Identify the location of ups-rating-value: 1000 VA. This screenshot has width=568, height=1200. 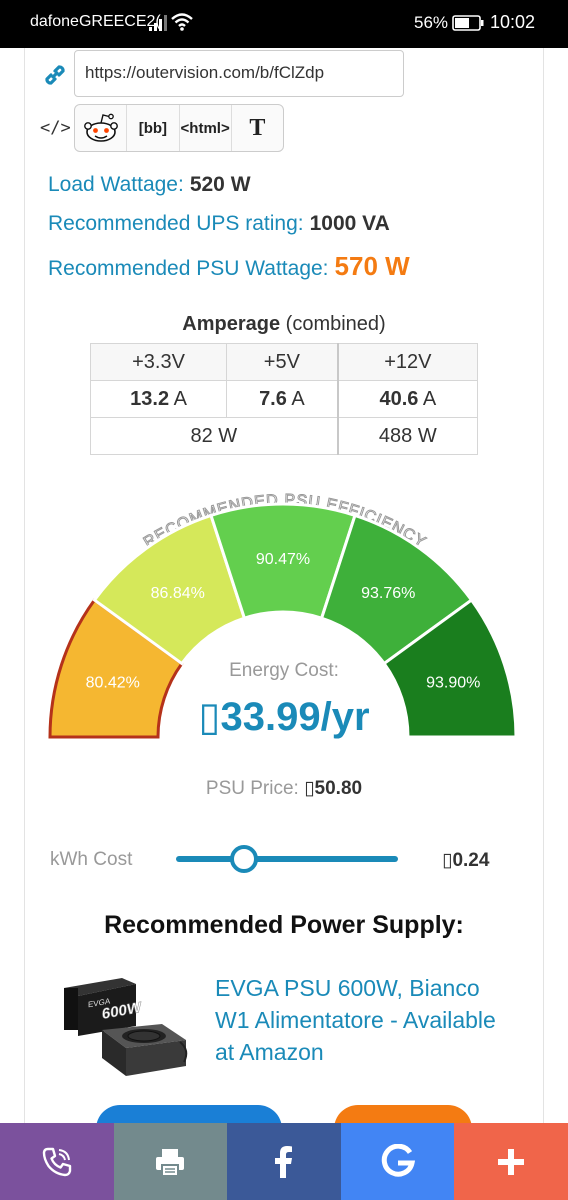
(349, 223).